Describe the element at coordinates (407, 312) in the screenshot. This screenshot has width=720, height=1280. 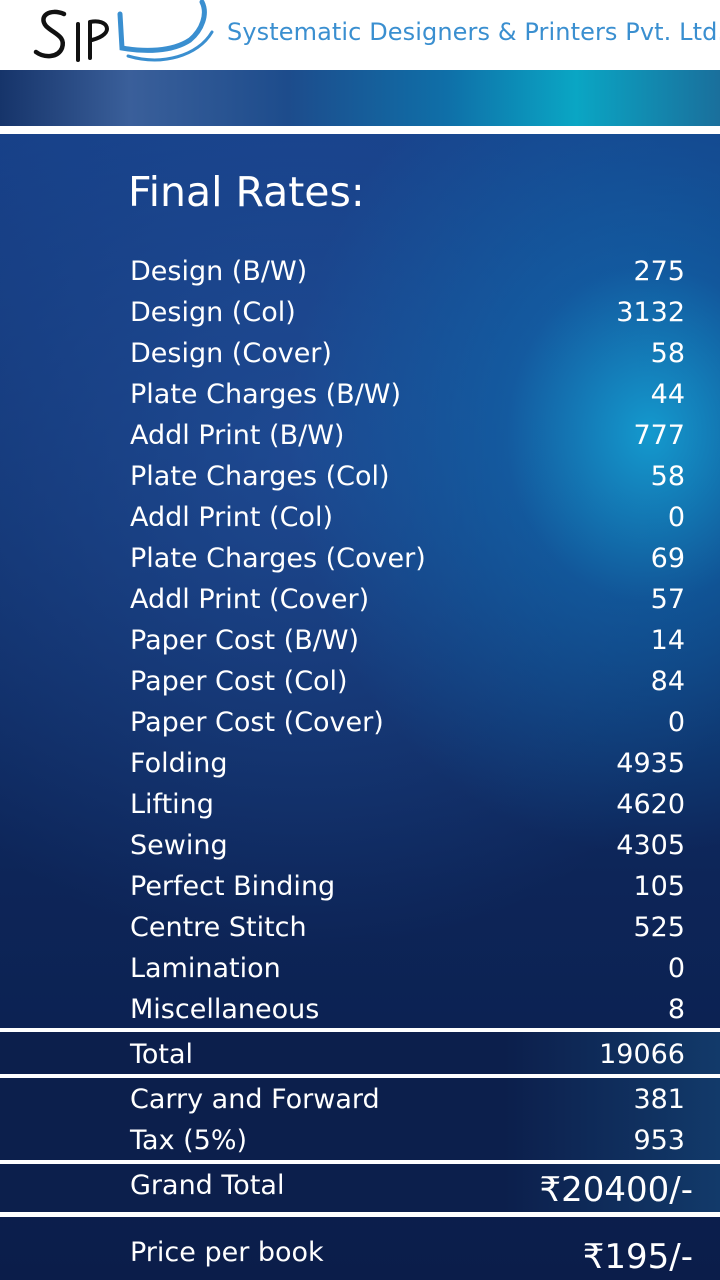
I see `rate-row: Design (Col) 3132` at that location.